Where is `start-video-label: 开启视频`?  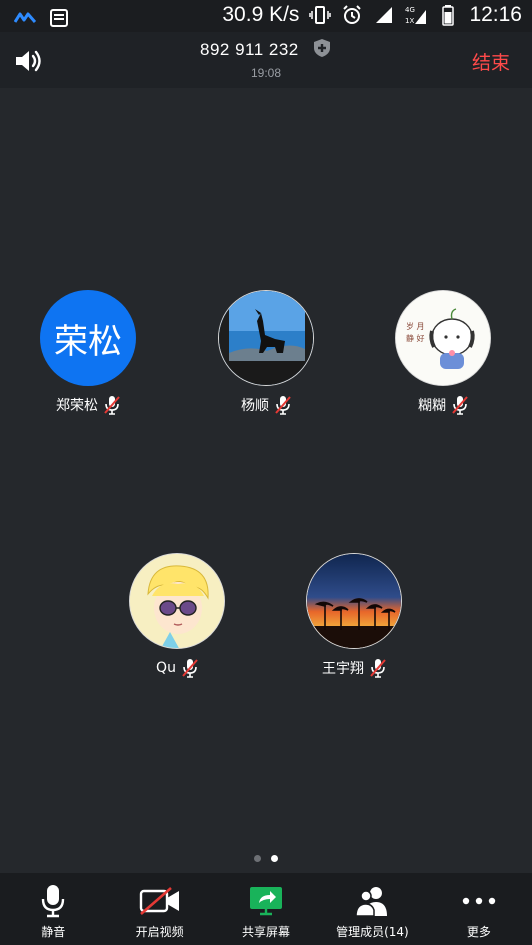 start-video-label: 开启视频 is located at coordinates (159, 932).